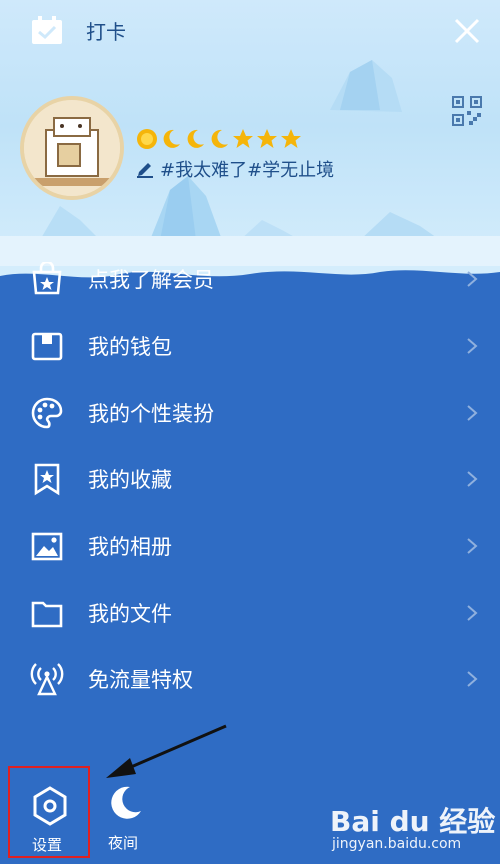 The width and height of the screenshot is (500, 864). I want to click on signature: #我太难了#学无止境, so click(235, 169).